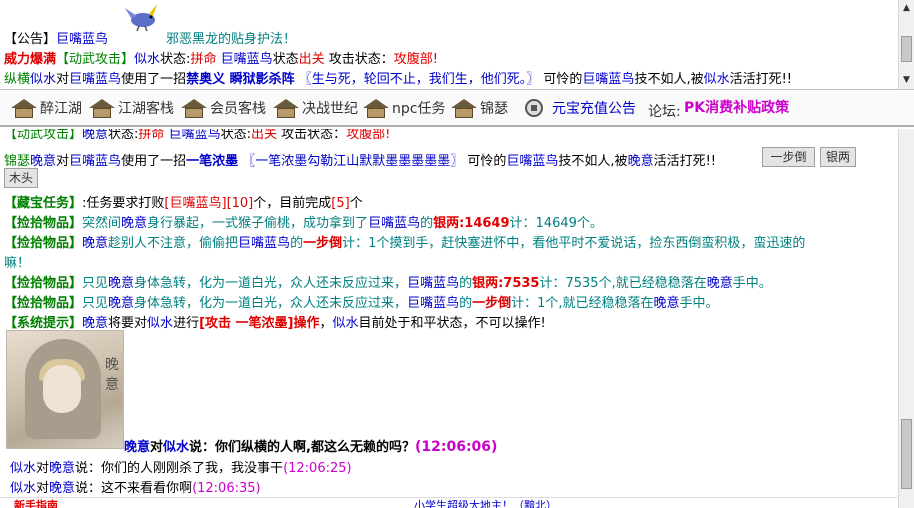 This screenshot has height=508, width=914. What do you see at coordinates (17, 263) in the screenshot?
I see `loot-line-2-wrap: 嘛！` at bounding box center [17, 263].